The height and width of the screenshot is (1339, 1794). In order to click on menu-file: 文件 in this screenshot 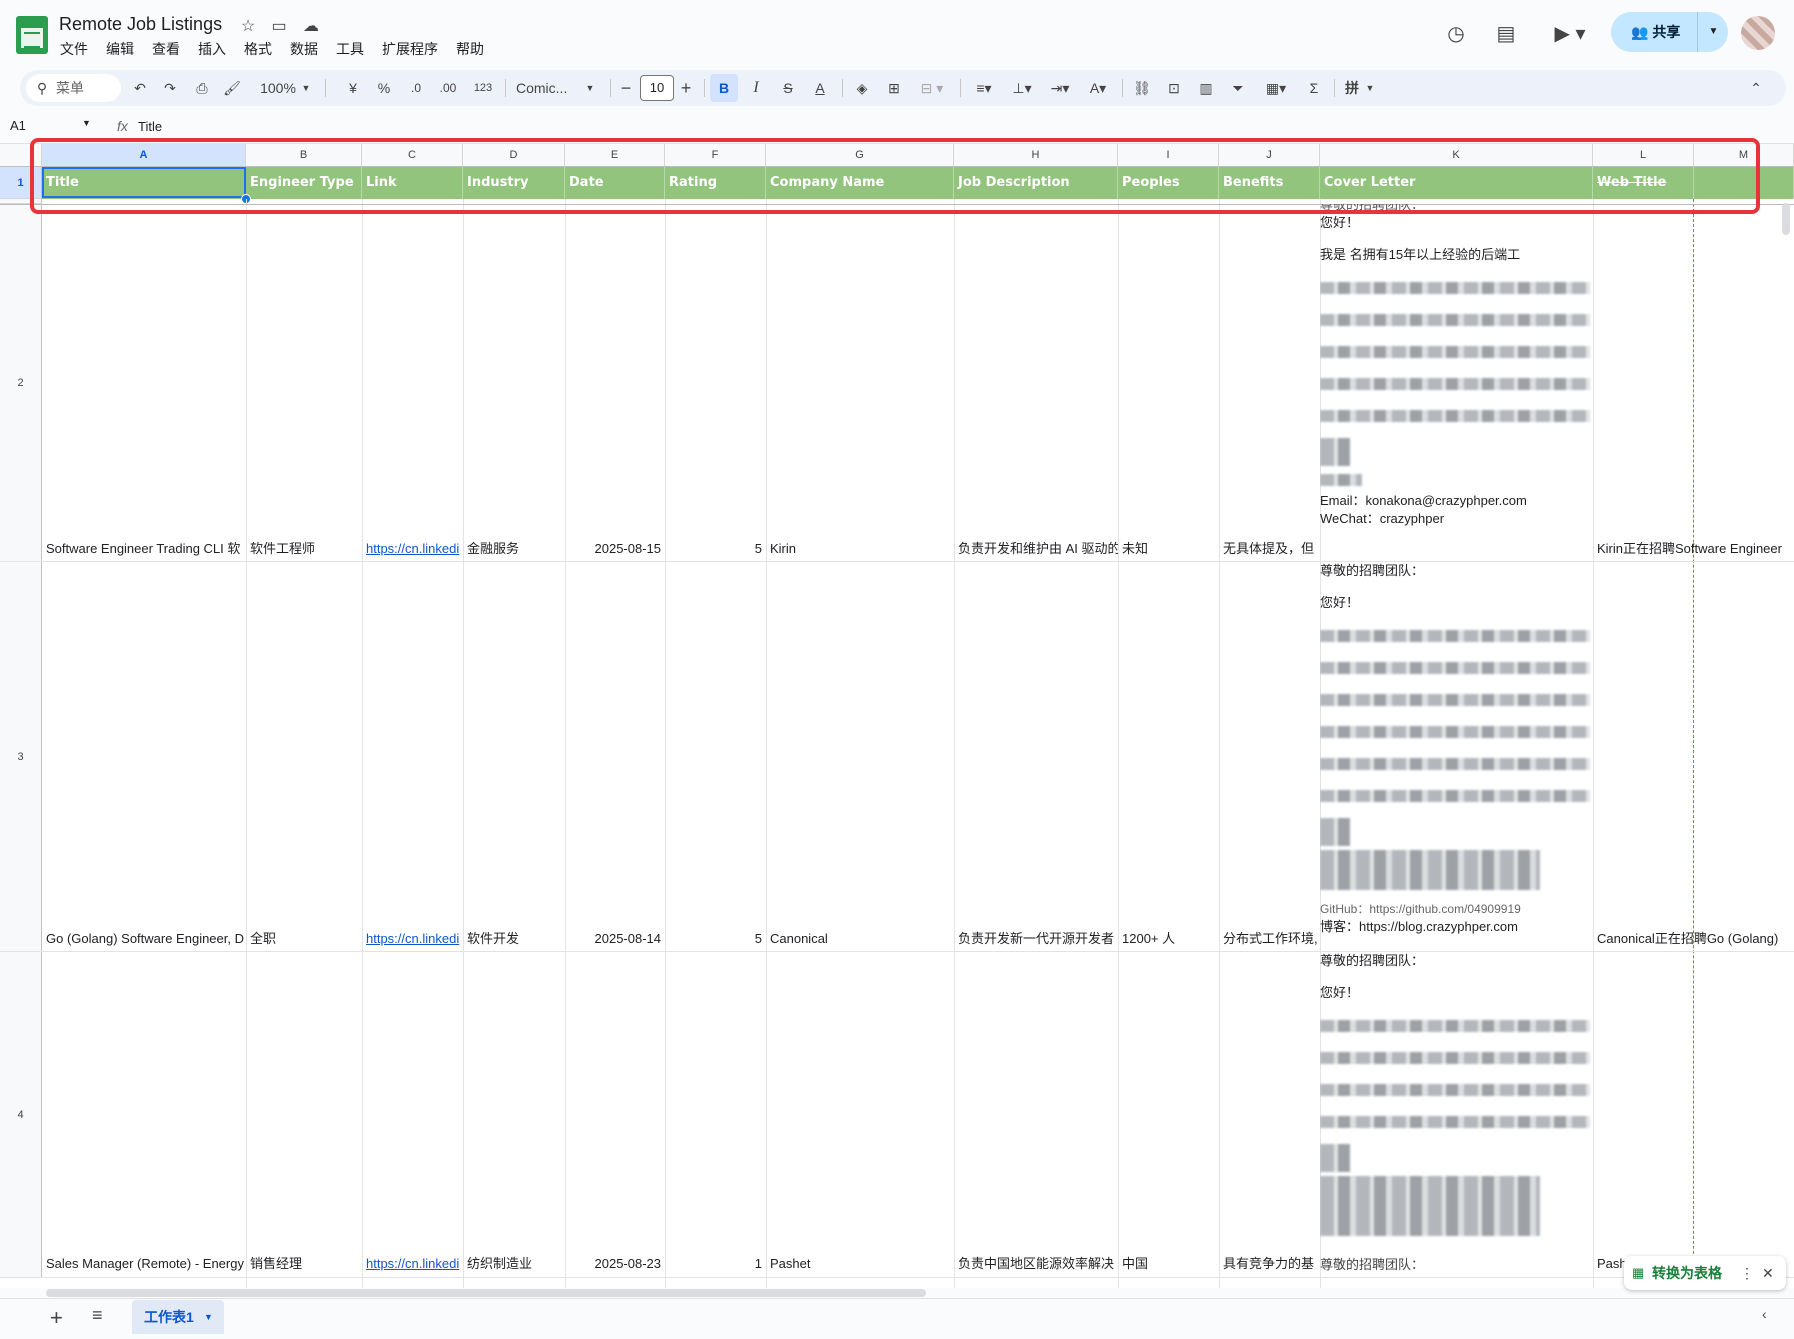, I will do `click(74, 49)`.